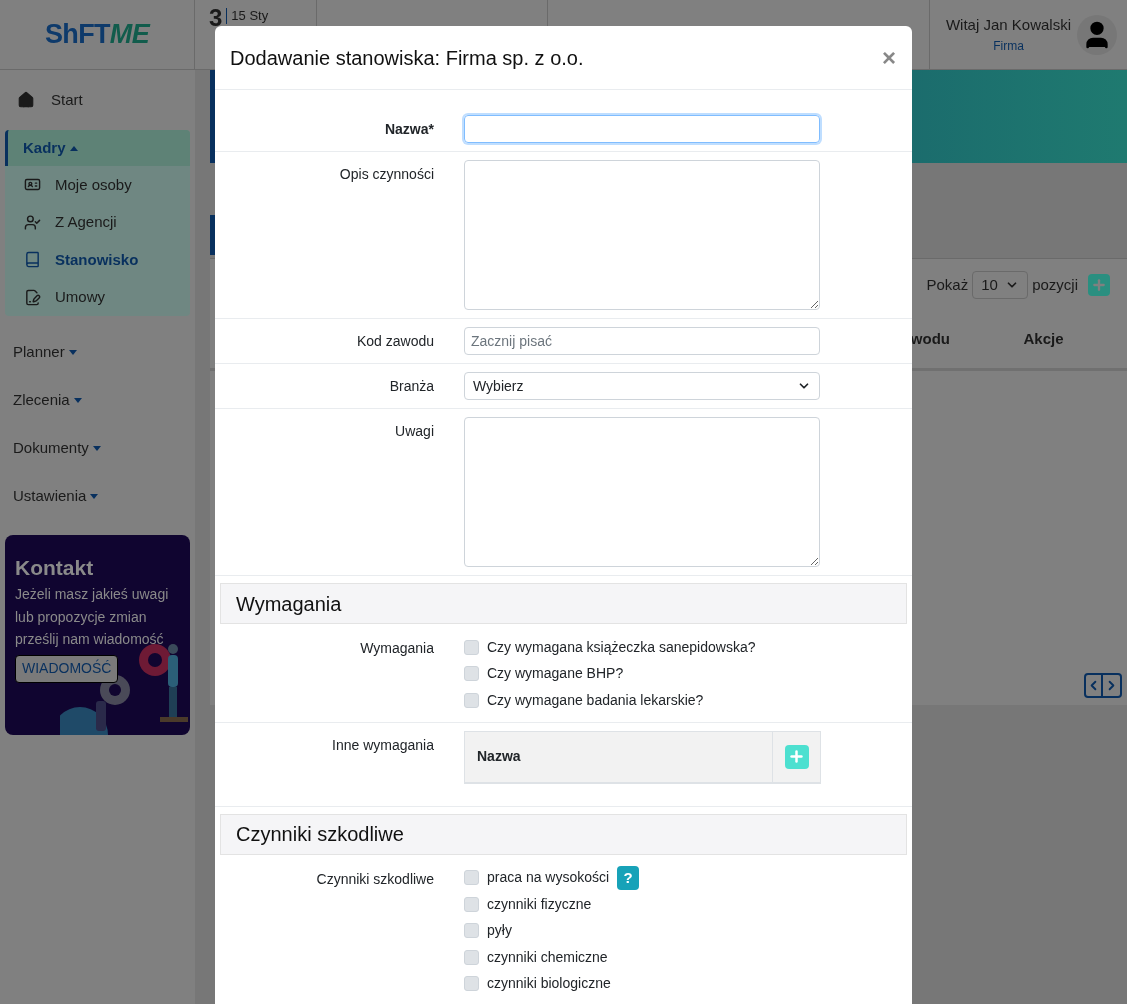 This screenshot has width=1127, height=1004. Describe the element at coordinates (407, 58) in the screenshot. I see `modal-title: Dodawanie stanowiska: Firma sp. z o.o.` at that location.